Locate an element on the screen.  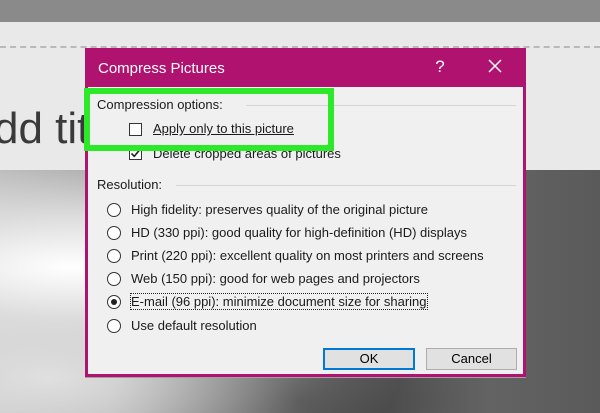
ok-button: OK is located at coordinates (369, 359).